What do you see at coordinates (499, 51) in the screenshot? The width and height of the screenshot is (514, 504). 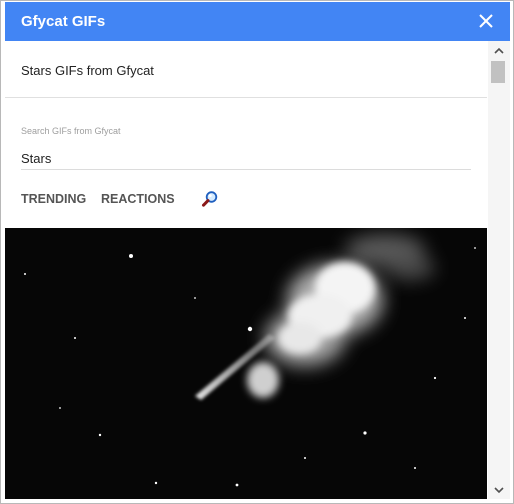 I see `scroll-up-arrow-icon` at bounding box center [499, 51].